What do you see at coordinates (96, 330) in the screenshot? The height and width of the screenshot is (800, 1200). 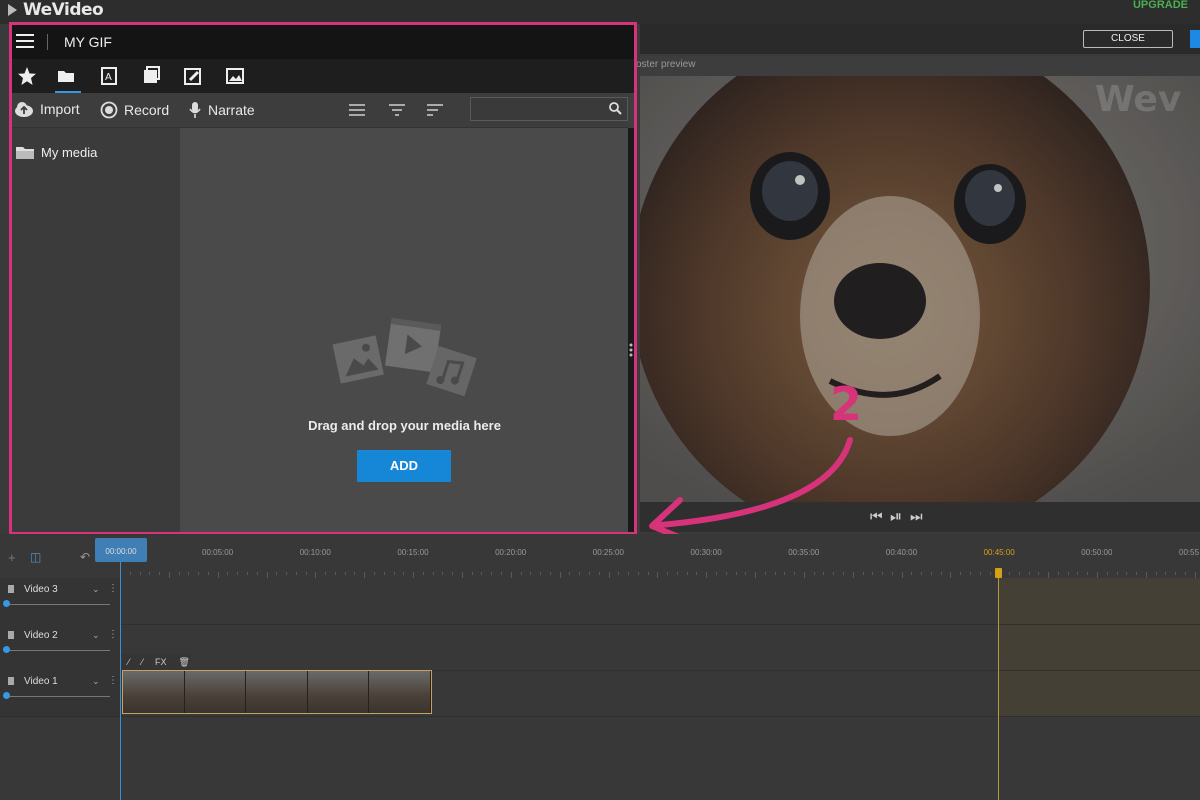 I see `folder-sidebar: My media` at bounding box center [96, 330].